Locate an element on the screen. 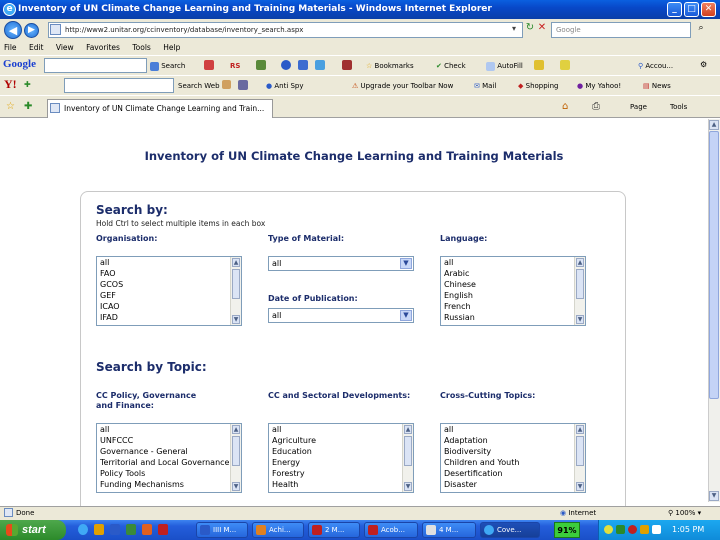  menu-edit: Edit is located at coordinates (36, 47).